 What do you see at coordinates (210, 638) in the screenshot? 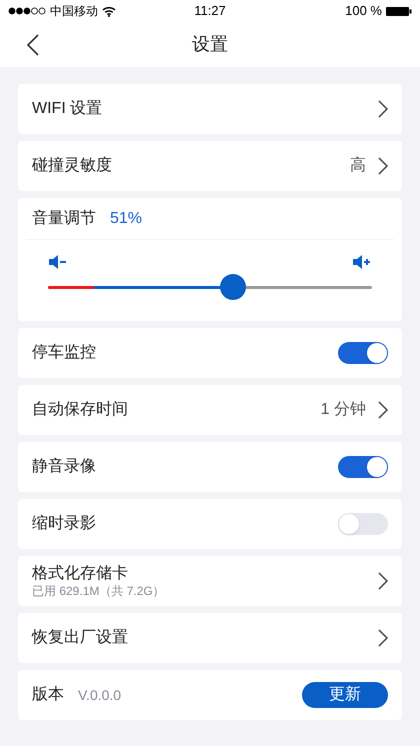
I see `settings-row: 恢复出厂设置` at bounding box center [210, 638].